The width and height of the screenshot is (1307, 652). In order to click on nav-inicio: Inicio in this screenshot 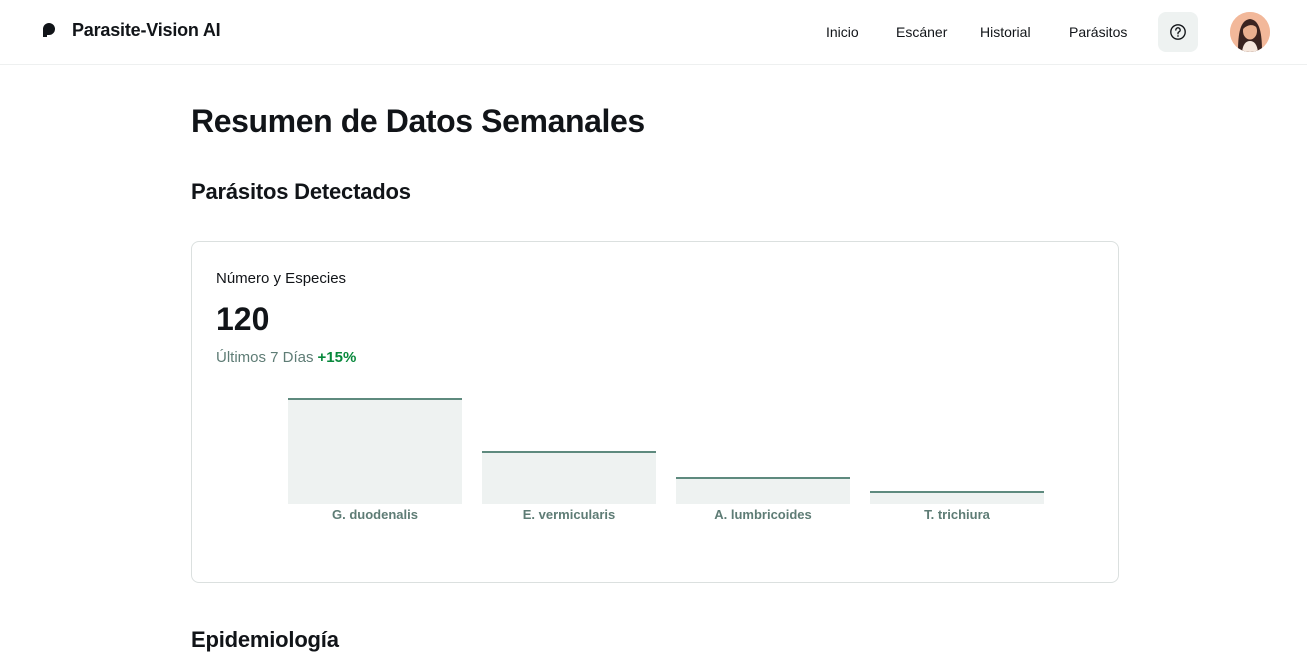, I will do `click(842, 32)`.